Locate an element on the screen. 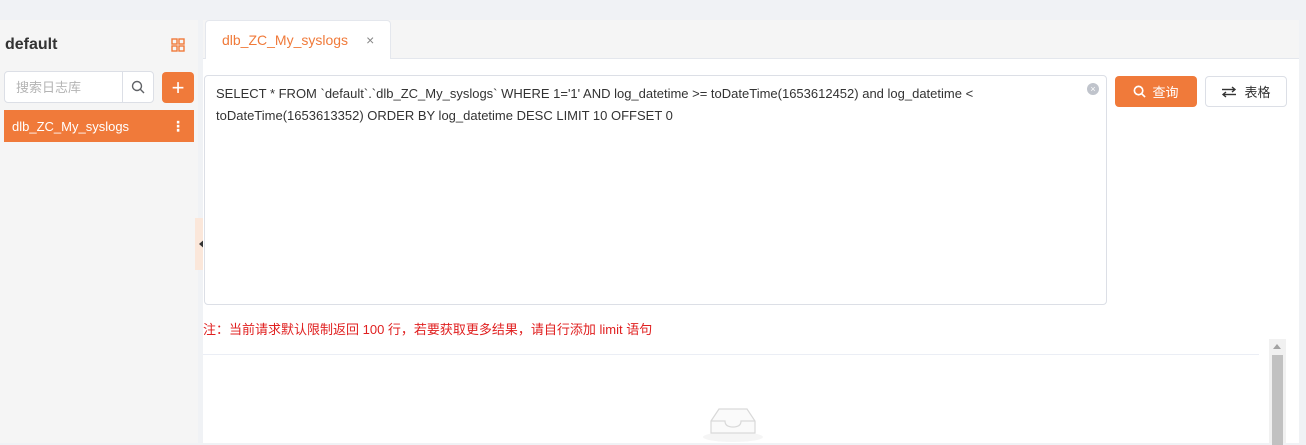 The image size is (1306, 445). search-box is located at coordinates (79, 87).